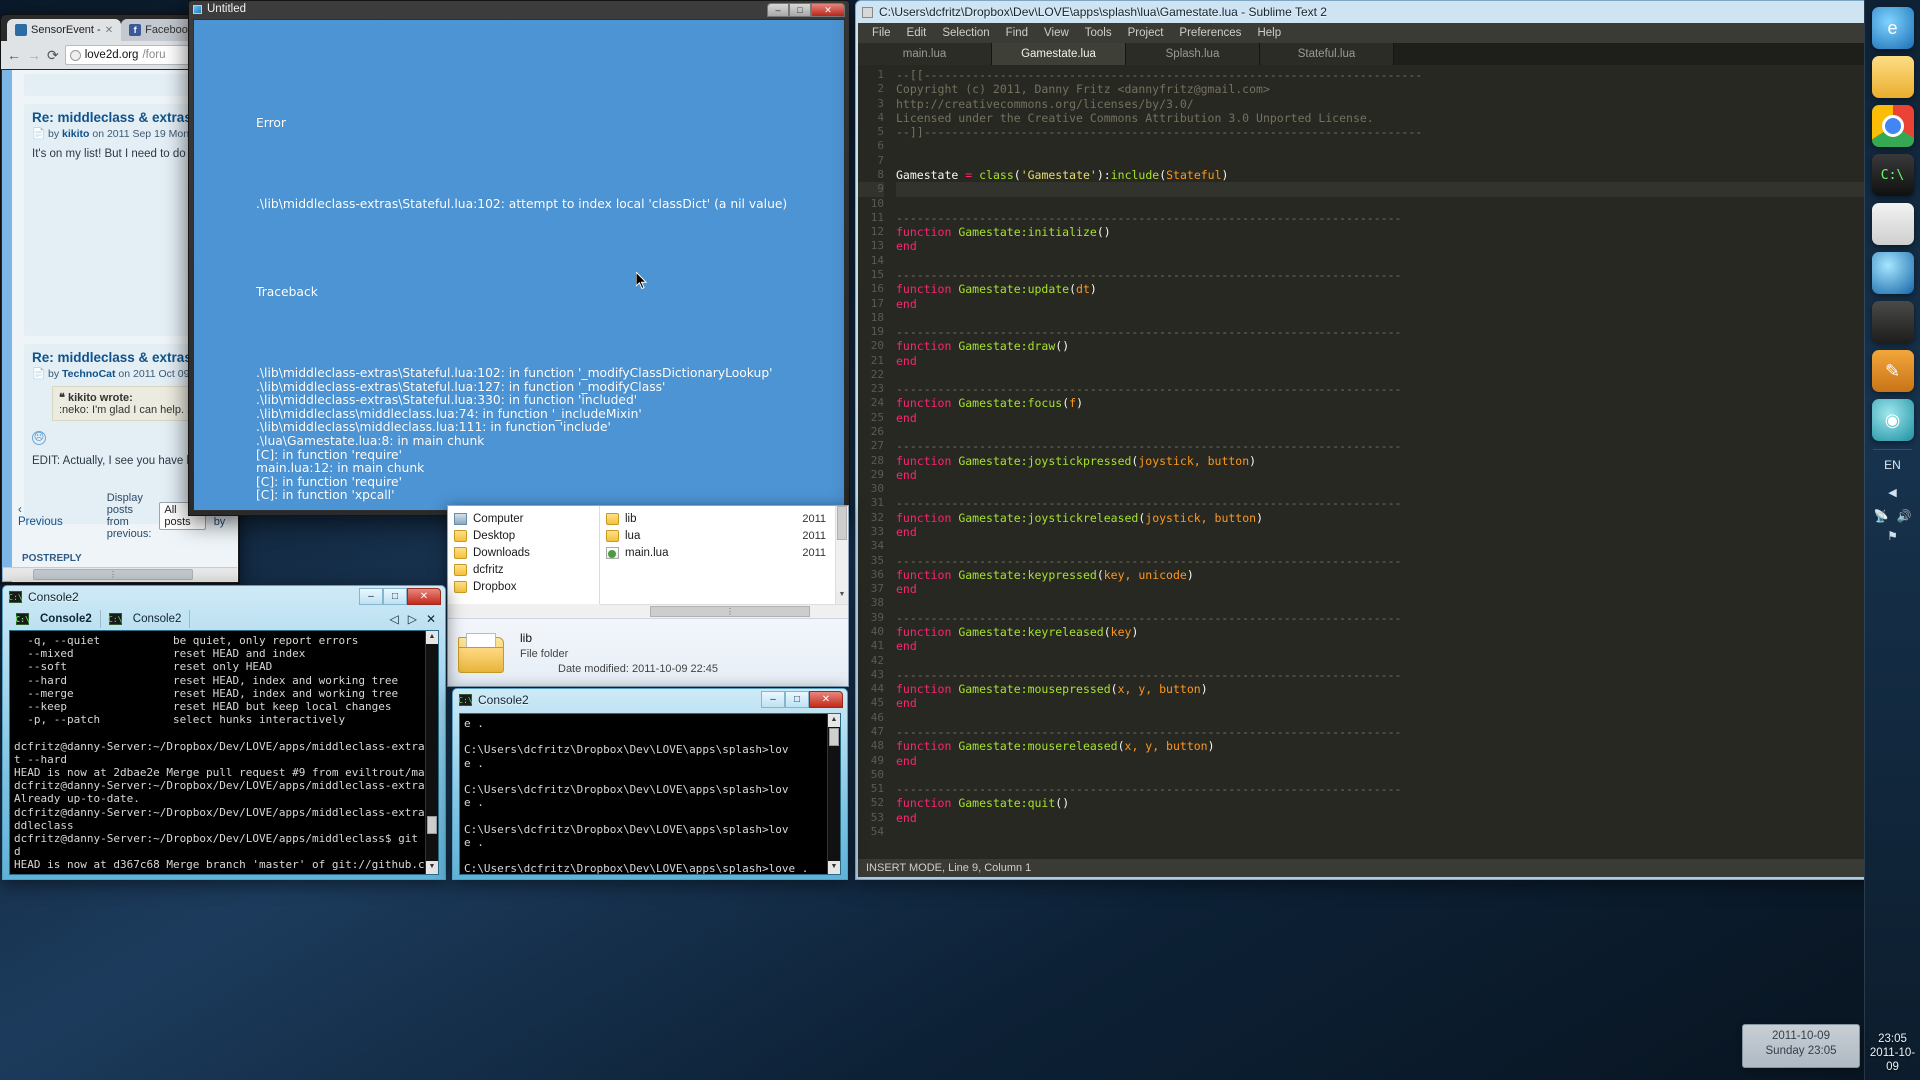  I want to click on scroll-up-icon: ▲, so click(432, 637).